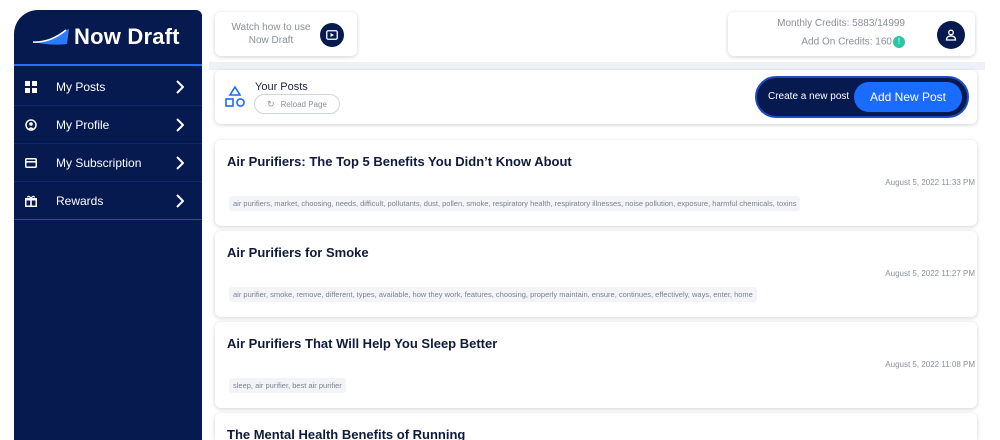  Describe the element at coordinates (31, 201) in the screenshot. I see `gift-icon` at that location.